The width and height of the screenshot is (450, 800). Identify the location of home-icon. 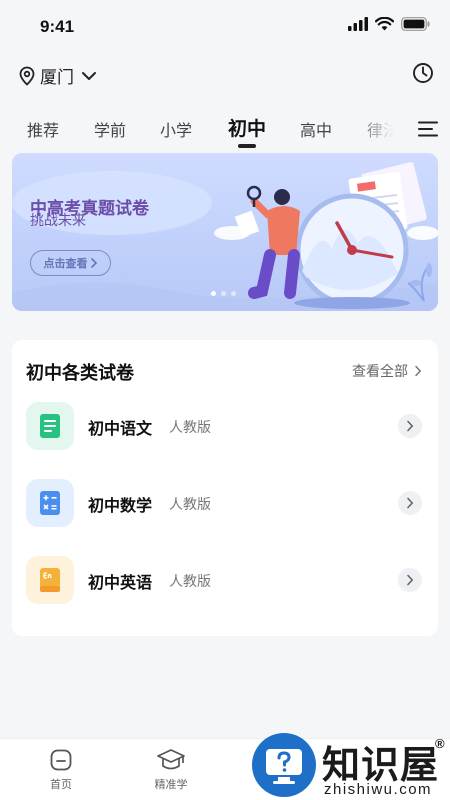
(61, 760).